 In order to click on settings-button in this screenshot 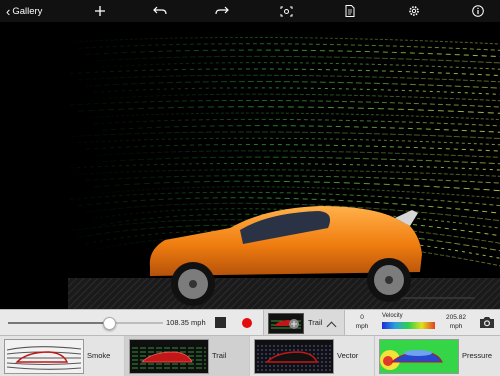, I will do `click(414, 11)`.